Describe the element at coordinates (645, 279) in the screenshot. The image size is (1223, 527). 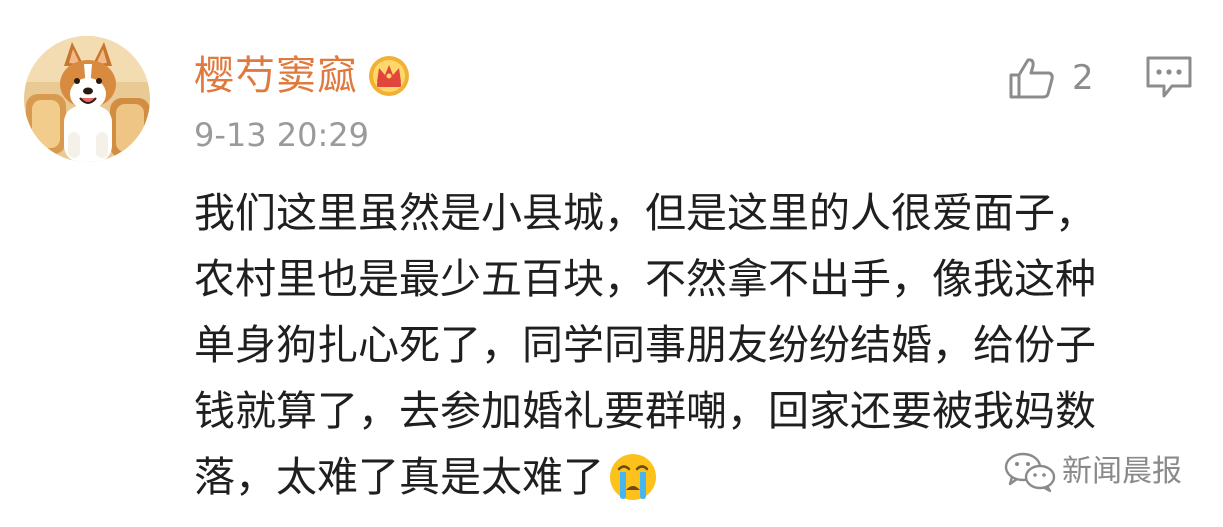
I see `comment-line: 农村里也是最少五百块，不然拿不出手，像我这种` at that location.